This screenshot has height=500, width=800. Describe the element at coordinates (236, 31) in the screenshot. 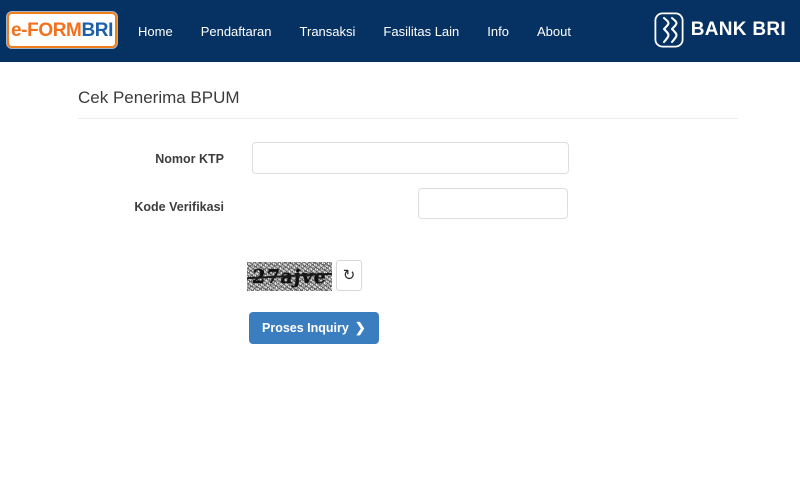

I see `nav-item-pendaftaran: Pendaftaran` at that location.